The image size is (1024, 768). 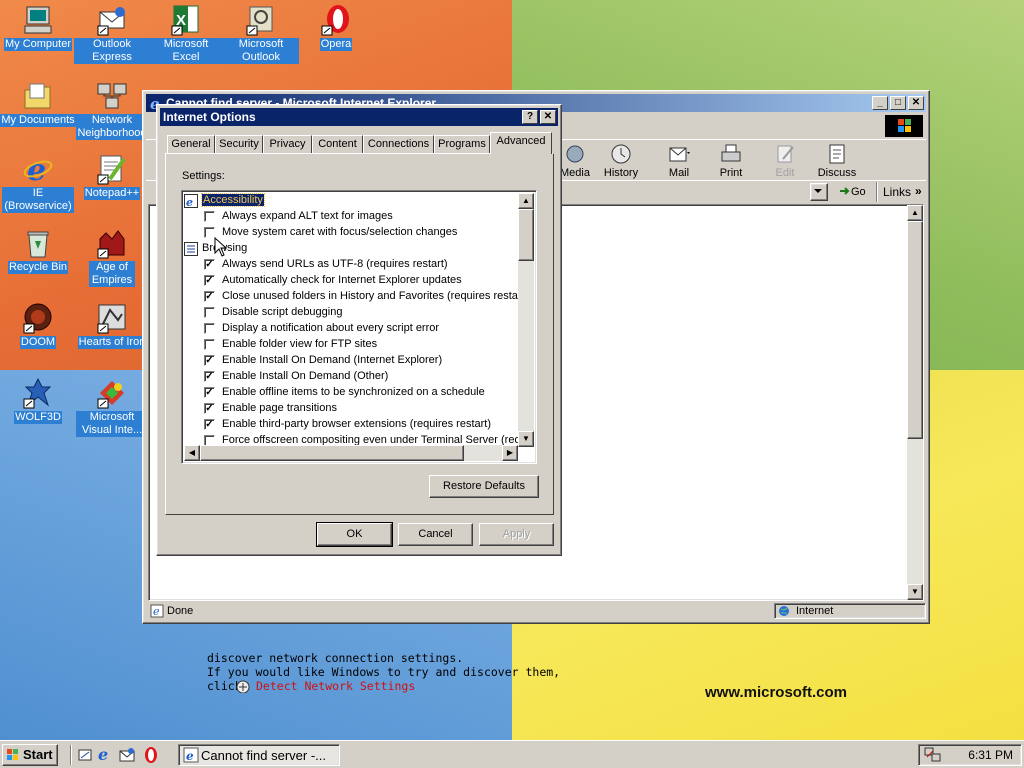 What do you see at coordinates (350, 217) in the screenshot?
I see `setting-row: Always expand ALT text for images` at bounding box center [350, 217].